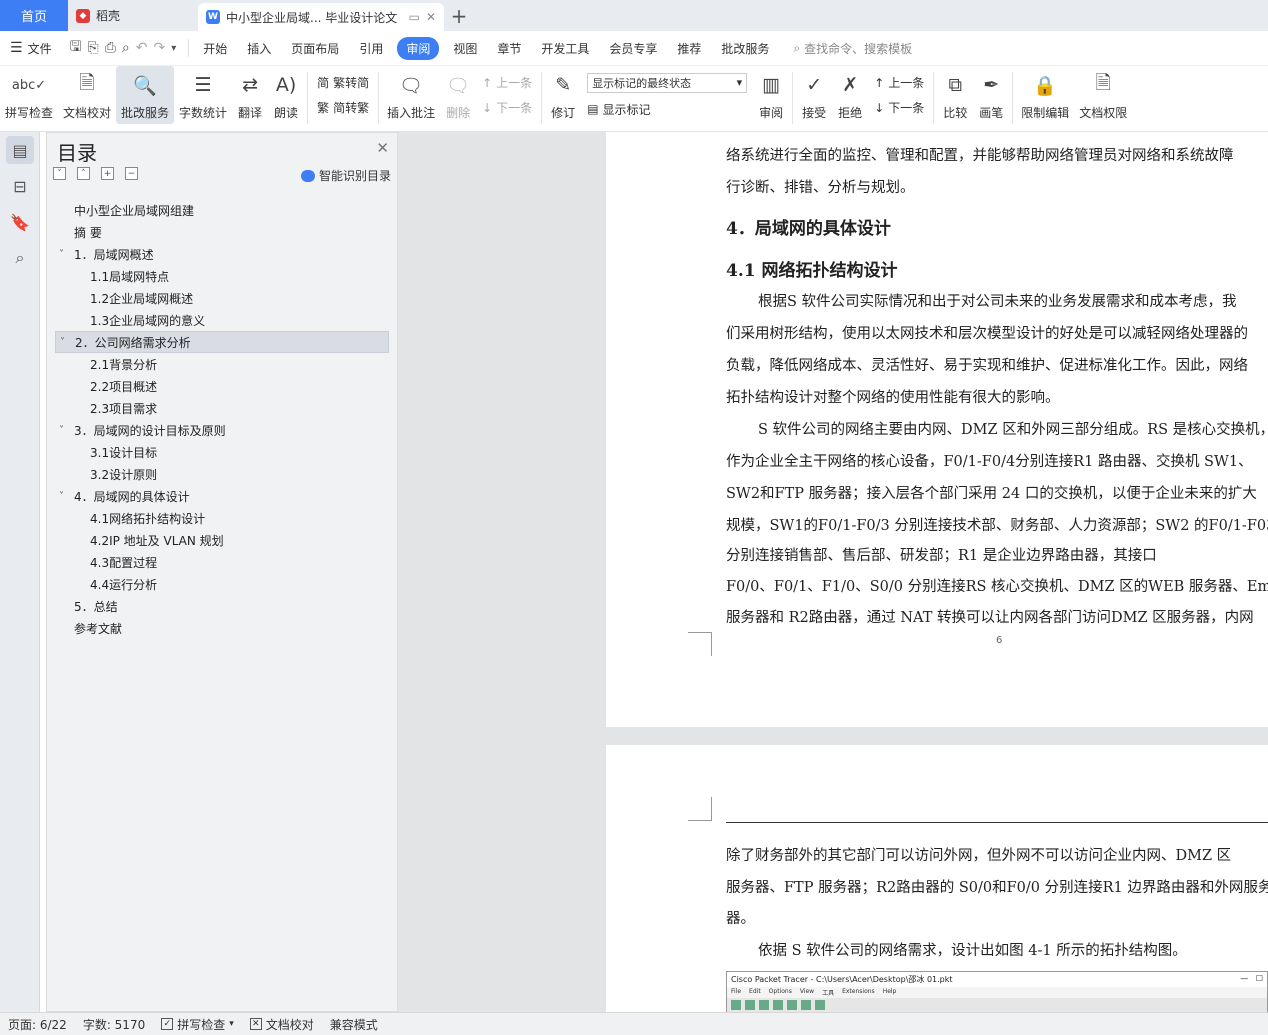 This screenshot has width=1268, height=1035. What do you see at coordinates (87, 113) in the screenshot?
I see `doc-proof-label: 文档校对` at bounding box center [87, 113].